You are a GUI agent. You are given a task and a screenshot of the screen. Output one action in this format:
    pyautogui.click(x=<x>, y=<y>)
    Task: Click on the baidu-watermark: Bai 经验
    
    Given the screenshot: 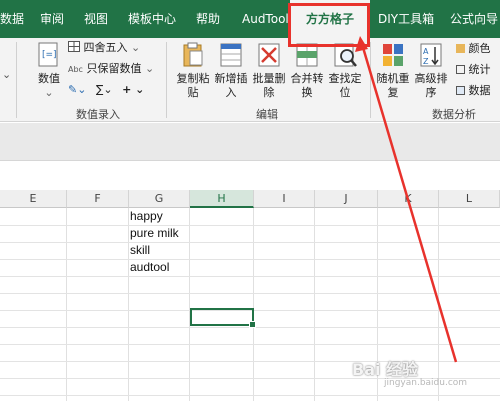 What is the action you would take?
    pyautogui.click(x=385, y=369)
    